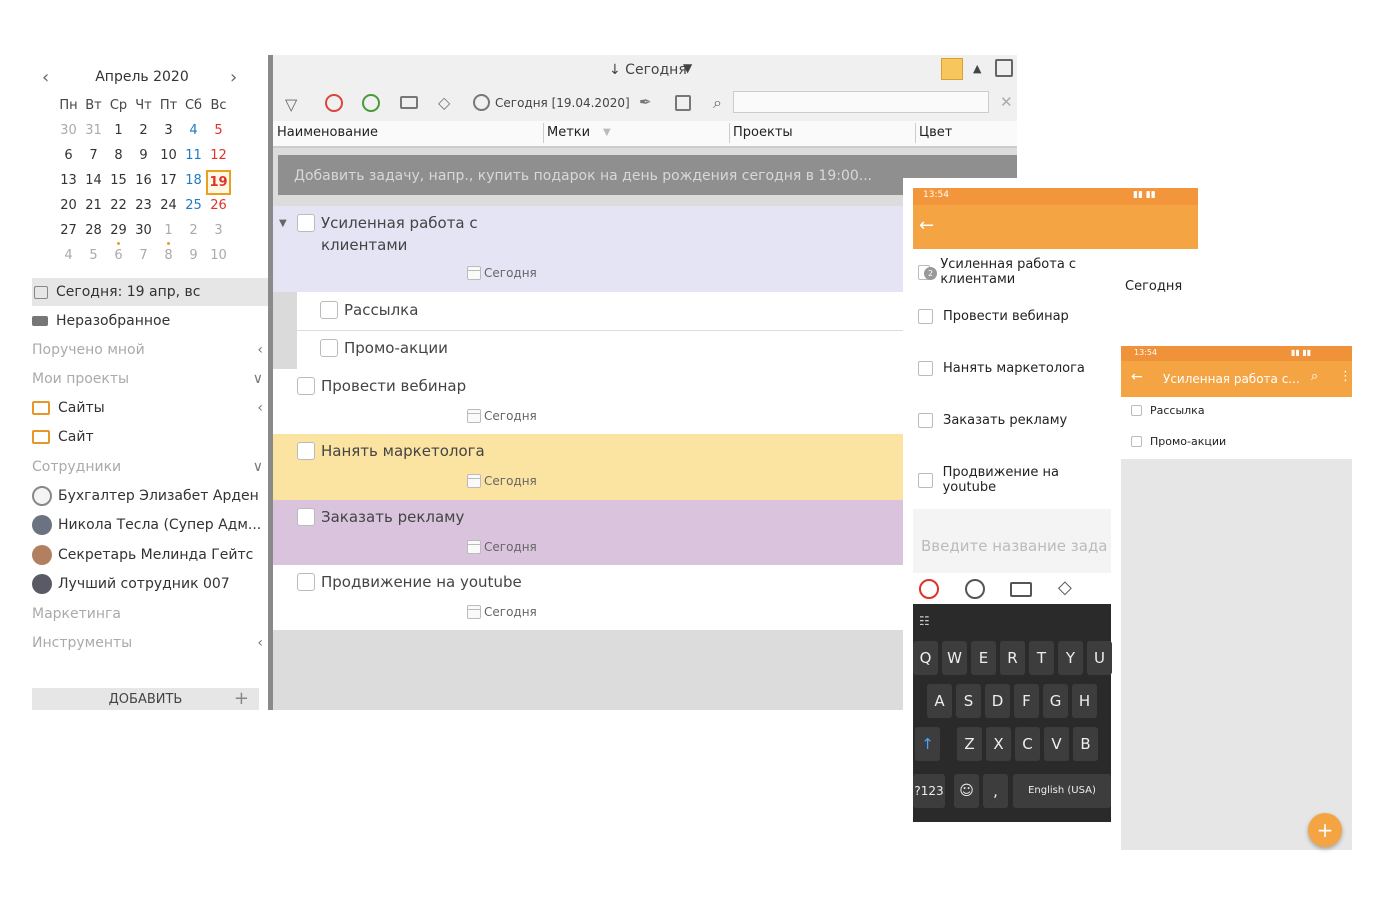 The width and height of the screenshot is (1398, 918). What do you see at coordinates (1026, 701) in the screenshot?
I see `key: F` at bounding box center [1026, 701].